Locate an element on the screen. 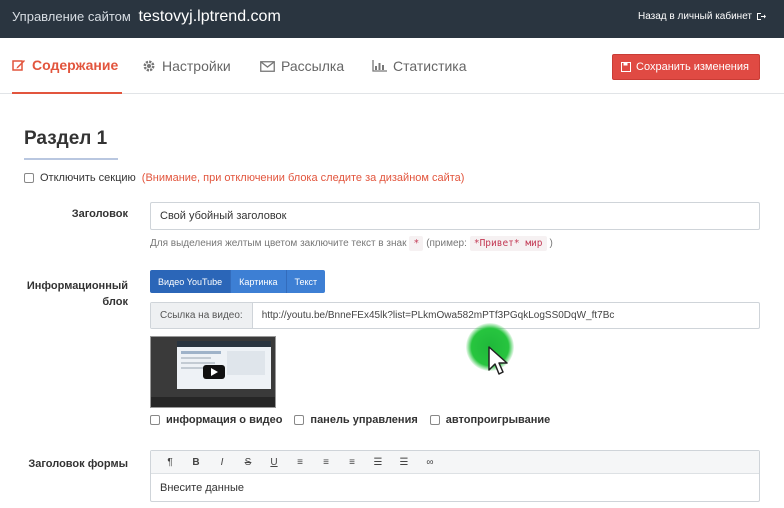  tab-statistics: Статистика is located at coordinates (419, 66).